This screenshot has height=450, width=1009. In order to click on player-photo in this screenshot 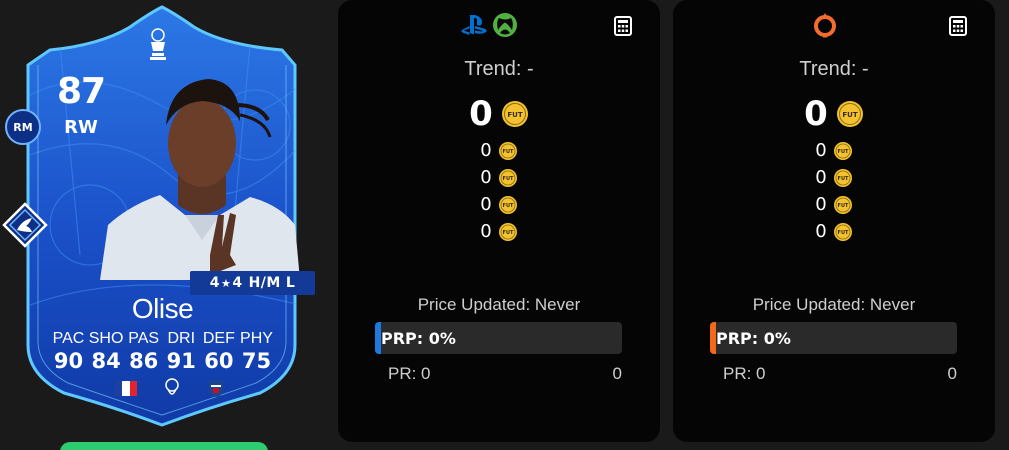, I will do `click(200, 179)`.